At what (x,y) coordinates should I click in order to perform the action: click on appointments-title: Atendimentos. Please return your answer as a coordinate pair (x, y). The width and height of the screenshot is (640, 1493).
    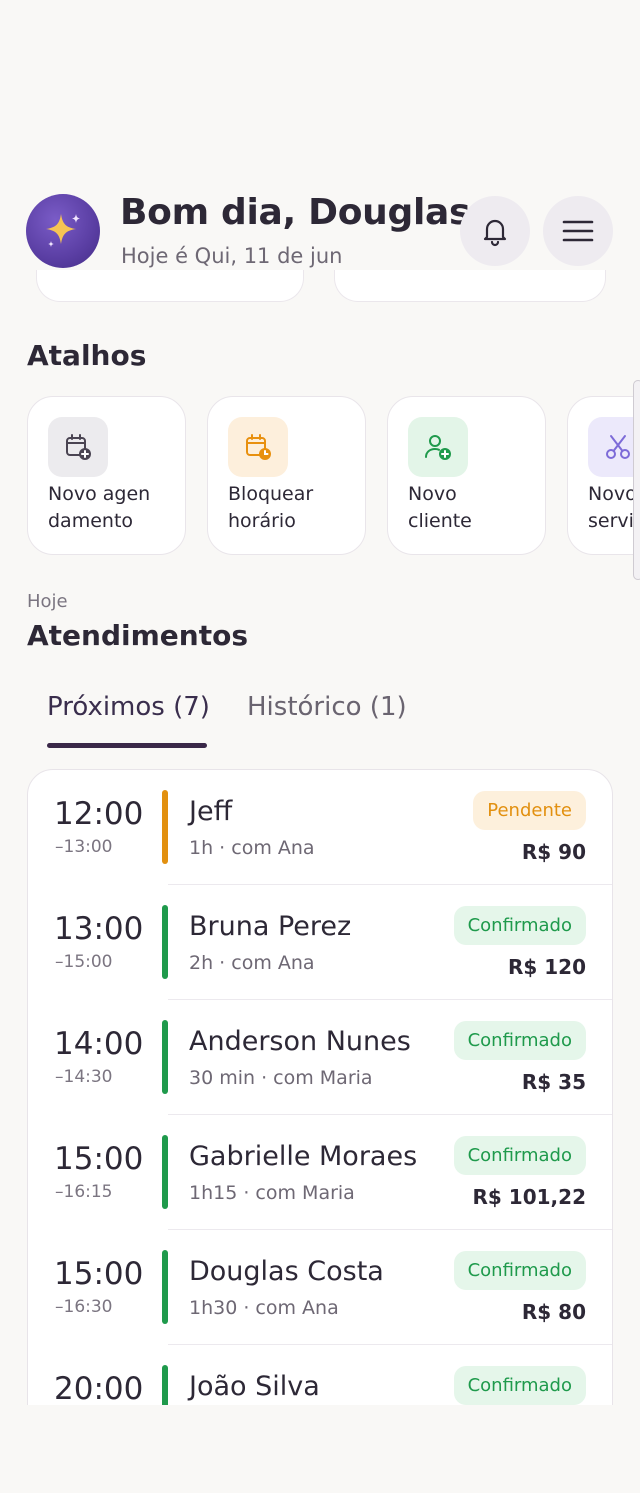
    Looking at the image, I should click on (138, 635).